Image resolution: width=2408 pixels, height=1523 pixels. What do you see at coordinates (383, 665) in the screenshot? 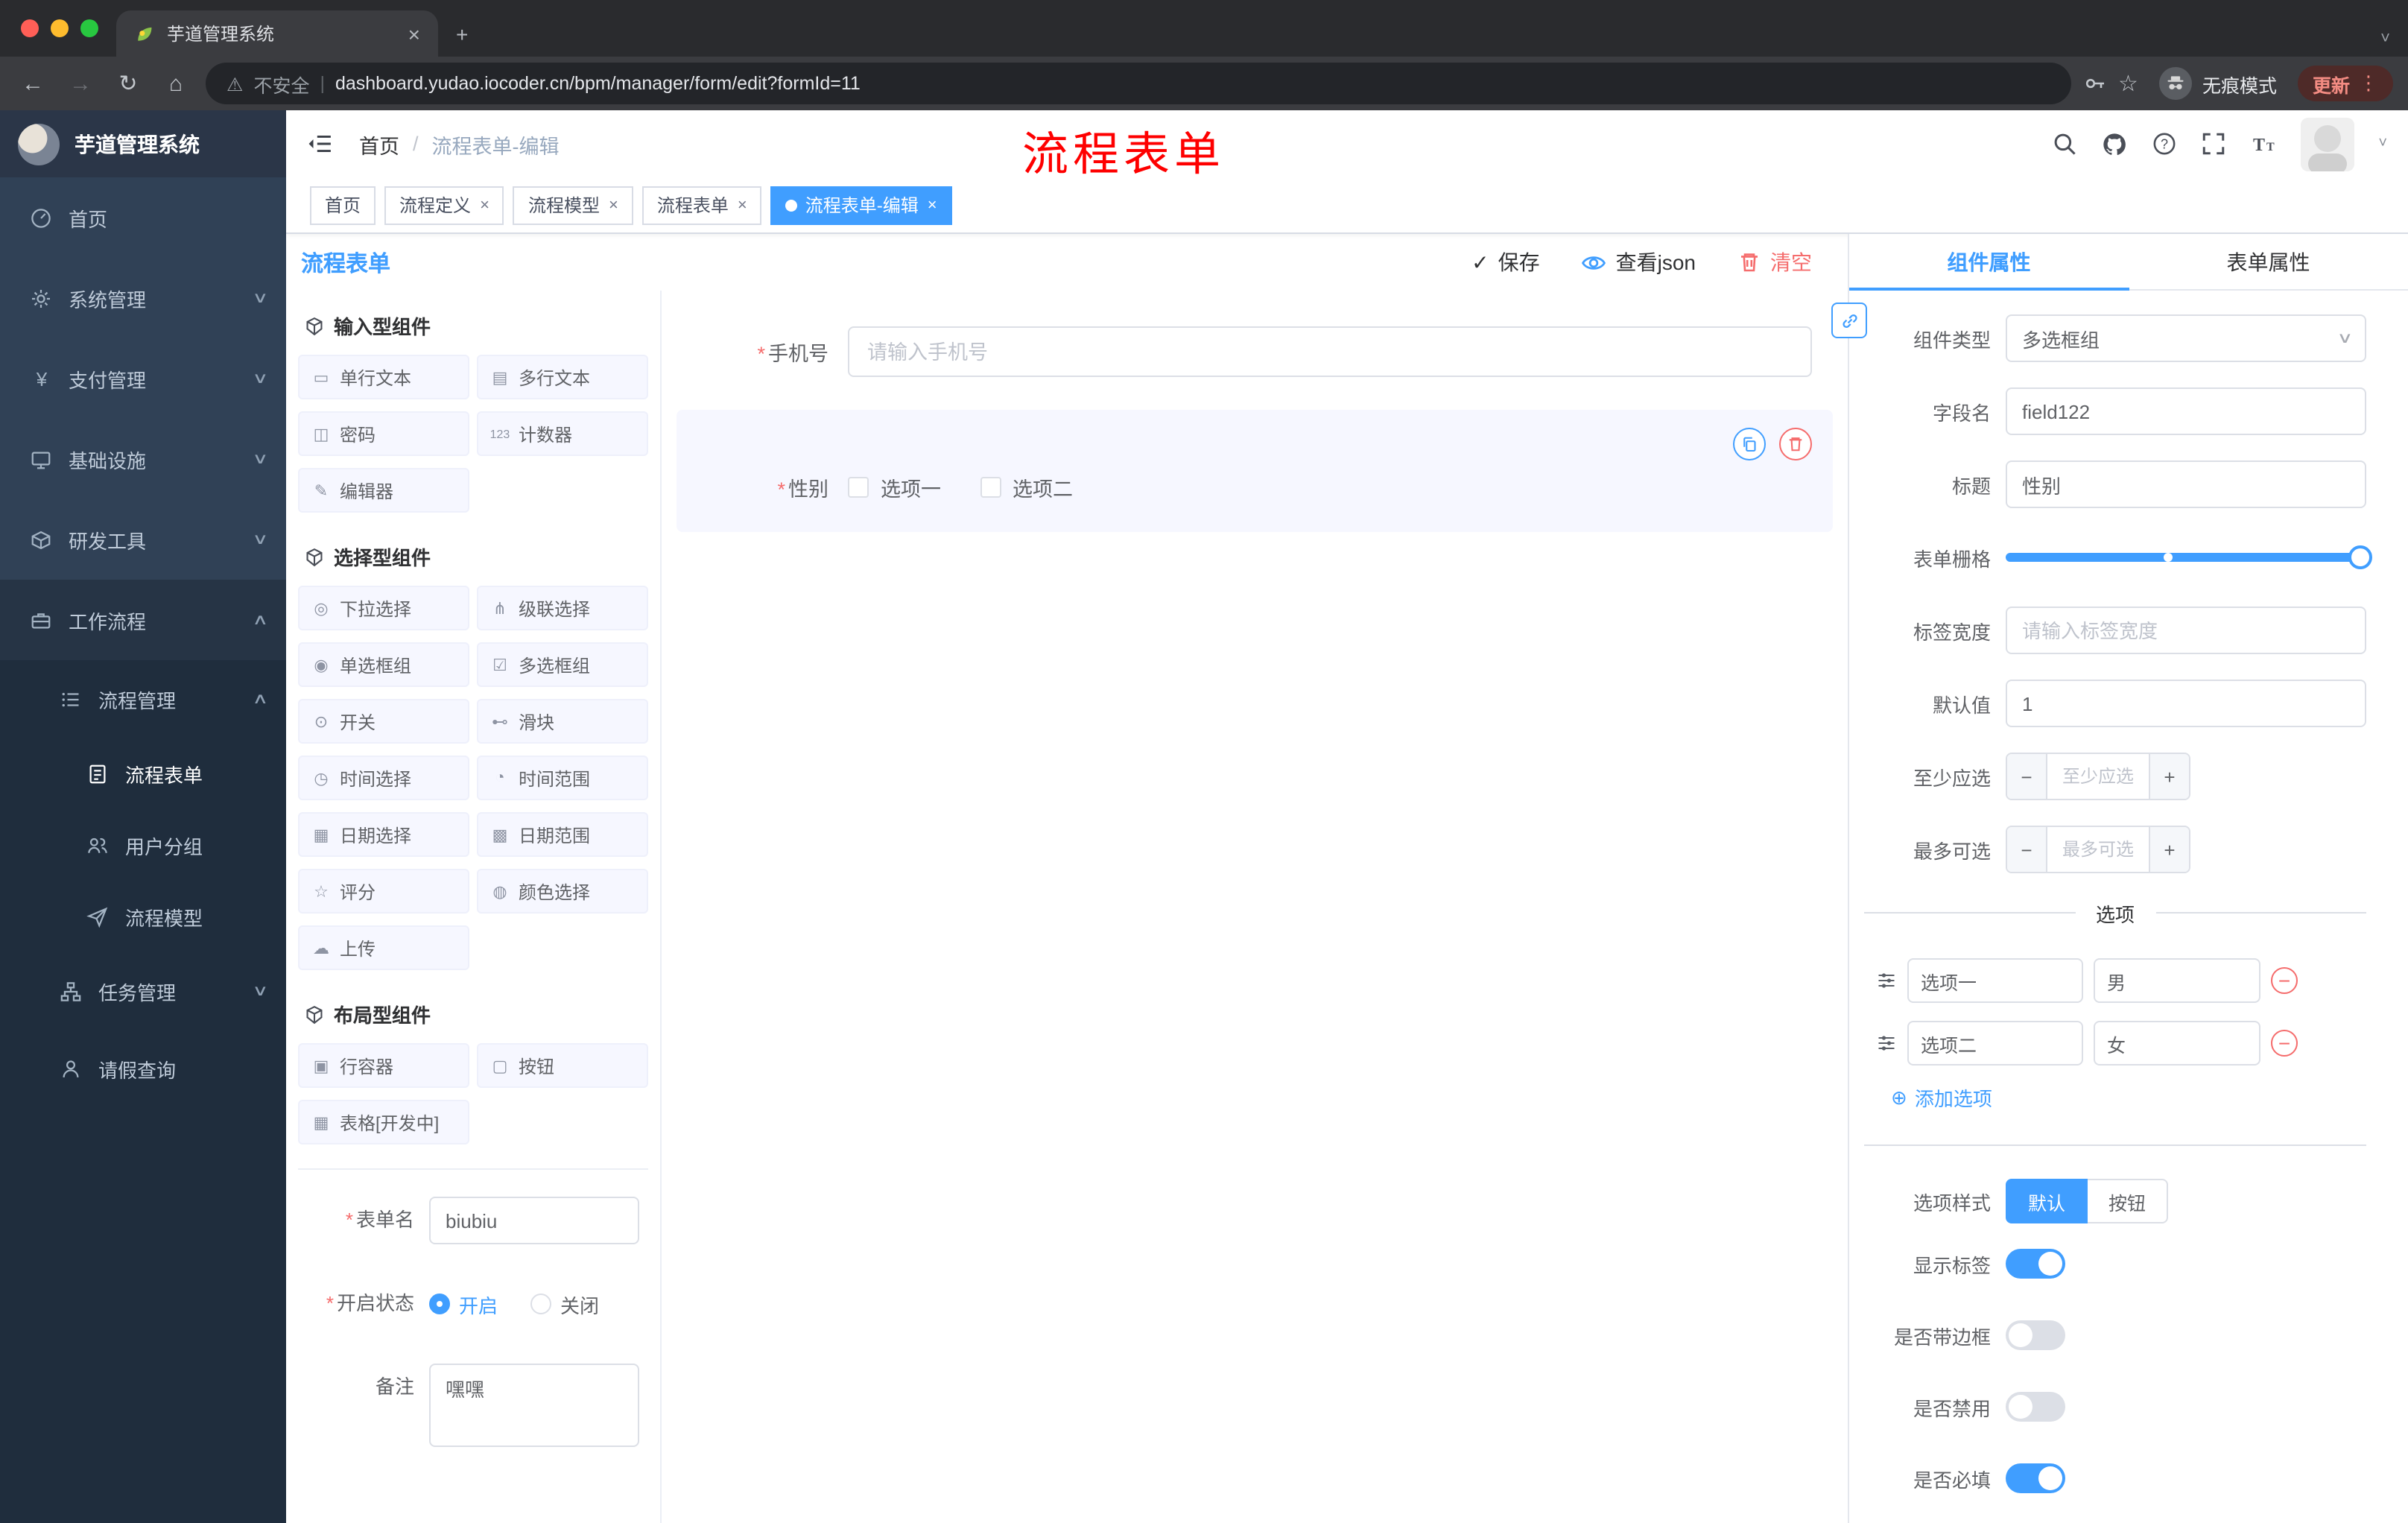
I see `palette-item-radio-group: ◉ 单选框组` at bounding box center [383, 665].